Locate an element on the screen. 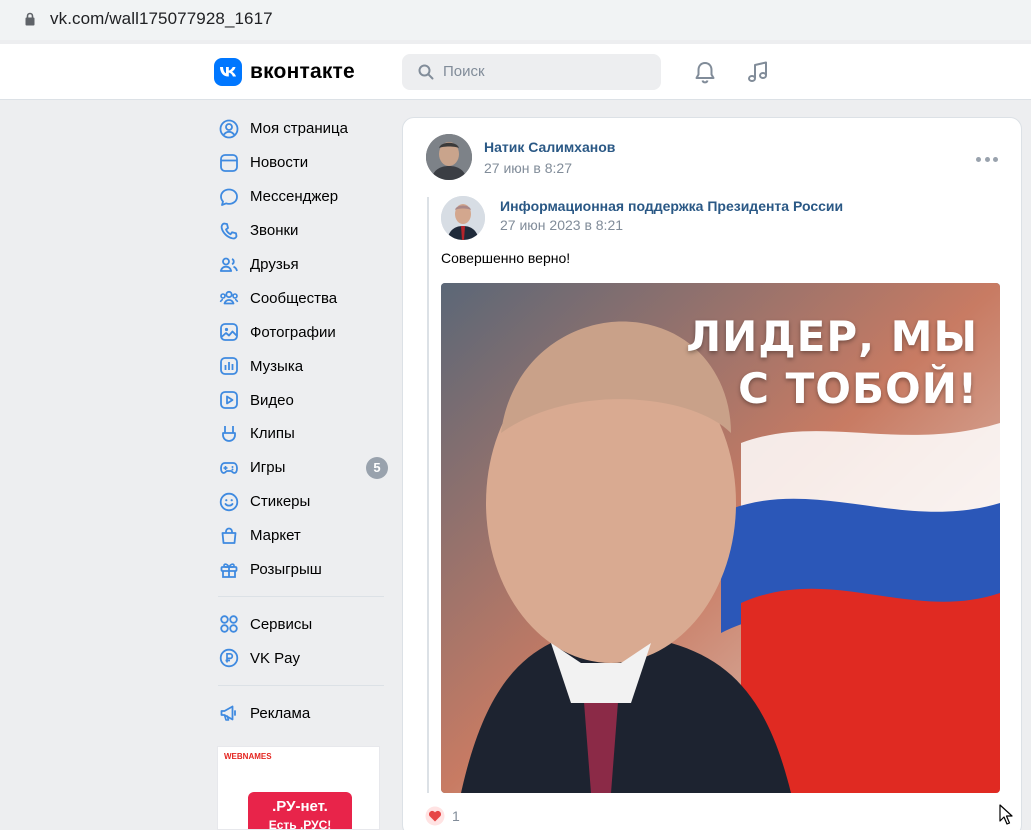 This screenshot has height=830, width=1031. like-button: 1 is located at coordinates (442, 816).